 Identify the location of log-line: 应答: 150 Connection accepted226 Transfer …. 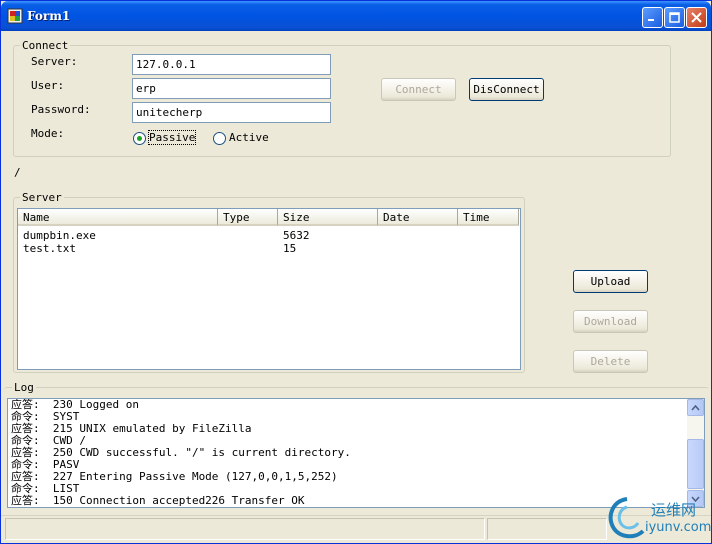
(158, 500).